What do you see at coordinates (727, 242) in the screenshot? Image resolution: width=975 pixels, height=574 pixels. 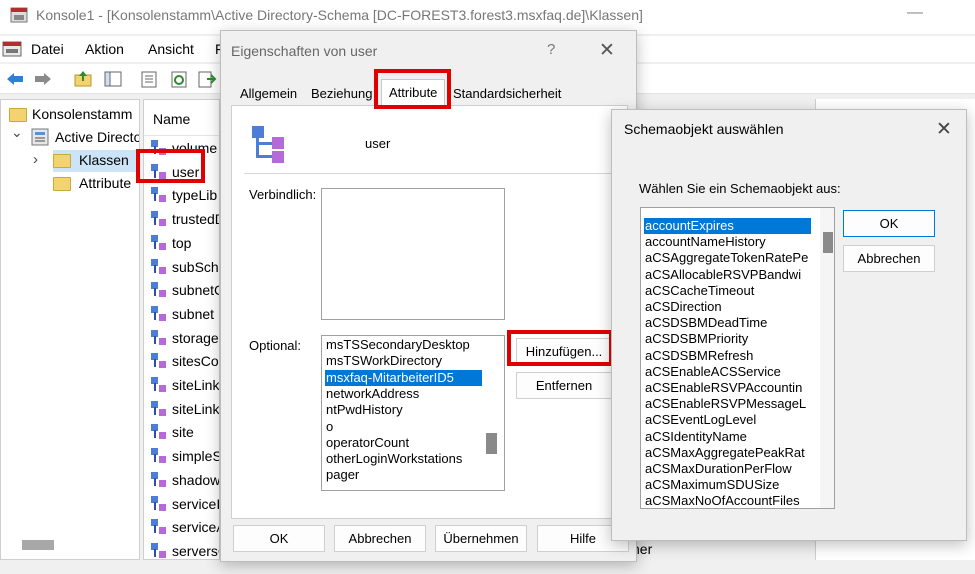 I see `schema-object-item: accountNameHistory` at bounding box center [727, 242].